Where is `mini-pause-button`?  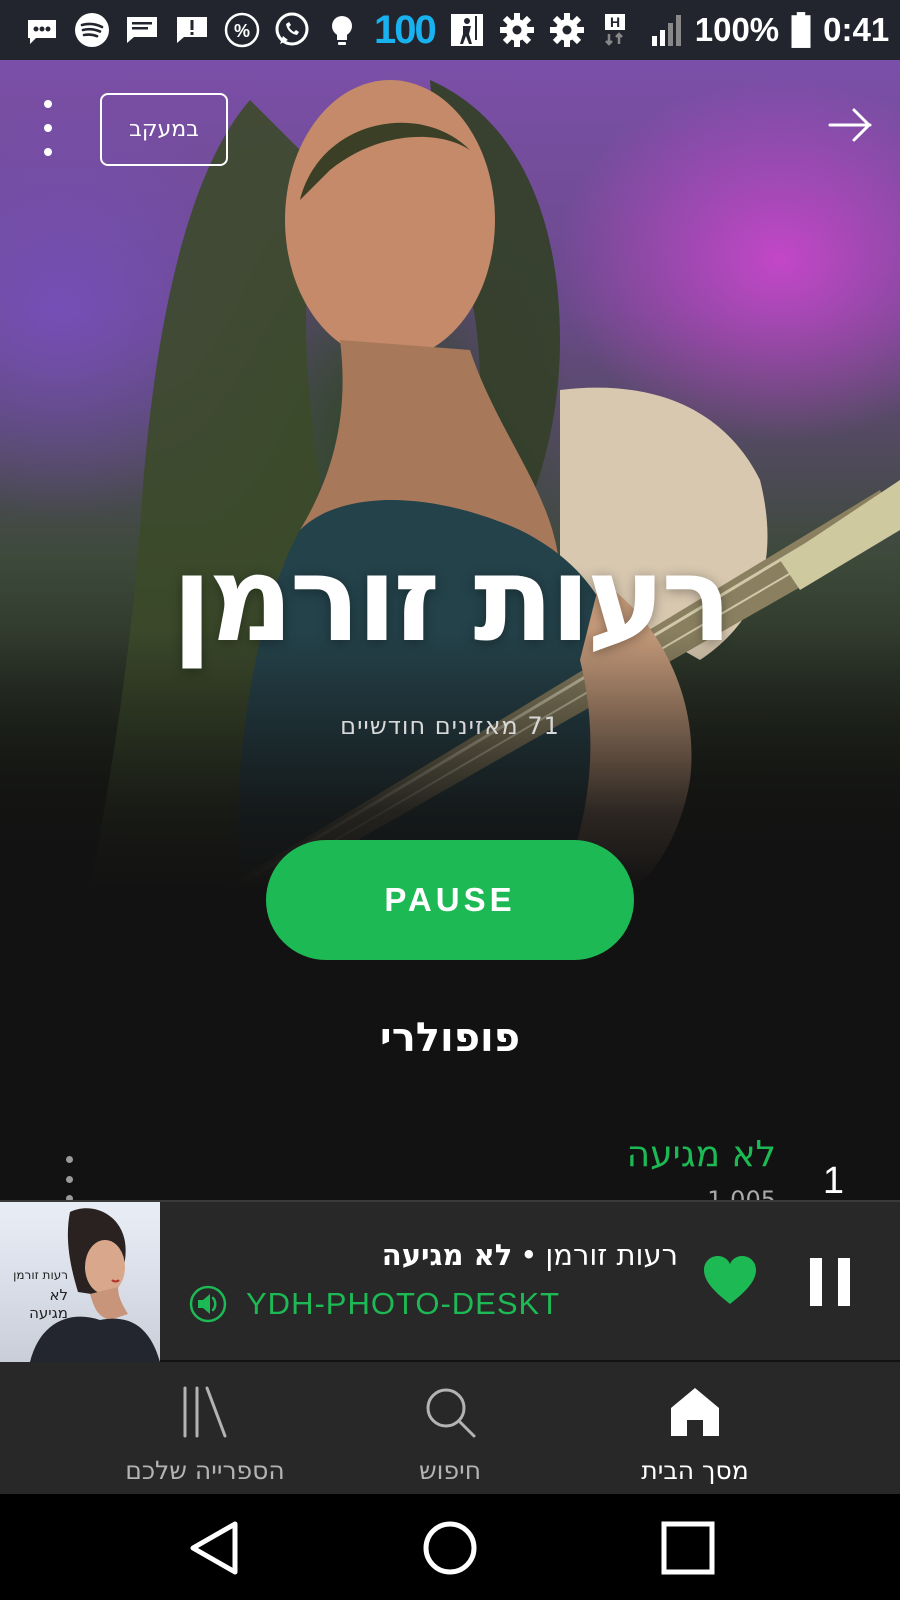 mini-pause-button is located at coordinates (830, 1282).